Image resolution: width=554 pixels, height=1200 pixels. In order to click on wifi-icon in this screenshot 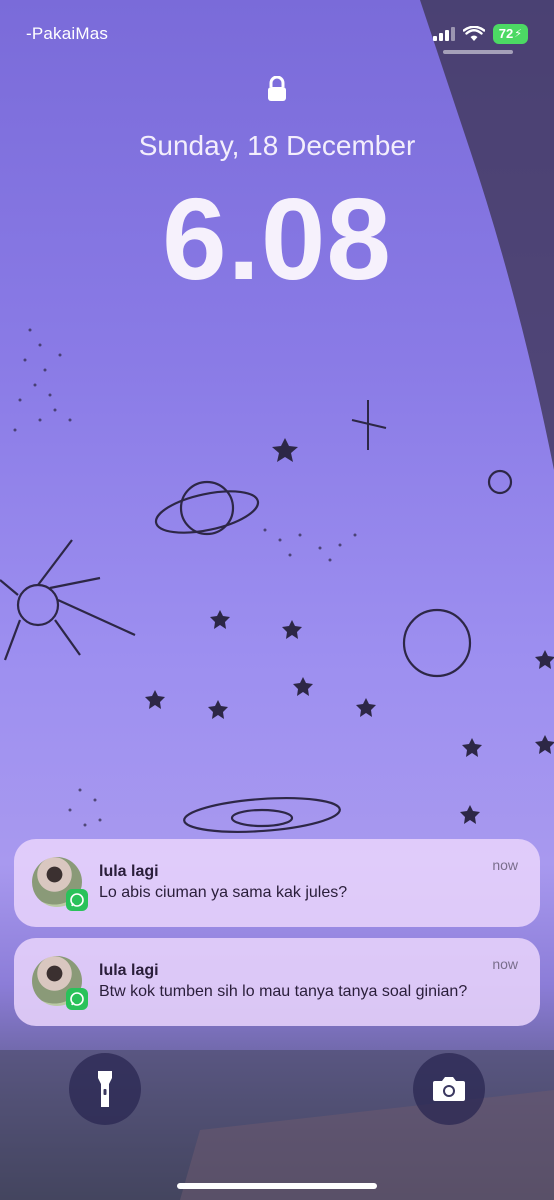, I will do `click(473, 33)`.